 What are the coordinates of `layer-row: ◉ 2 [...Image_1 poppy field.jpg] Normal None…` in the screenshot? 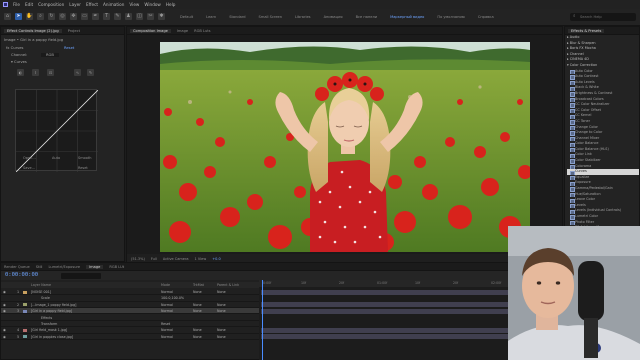 It's located at (130, 305).